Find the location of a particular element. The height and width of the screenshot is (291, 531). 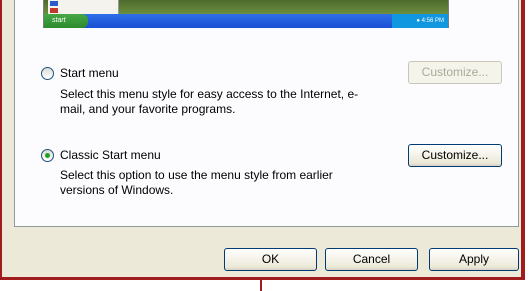

annotation-frame-tick is located at coordinates (261, 285).